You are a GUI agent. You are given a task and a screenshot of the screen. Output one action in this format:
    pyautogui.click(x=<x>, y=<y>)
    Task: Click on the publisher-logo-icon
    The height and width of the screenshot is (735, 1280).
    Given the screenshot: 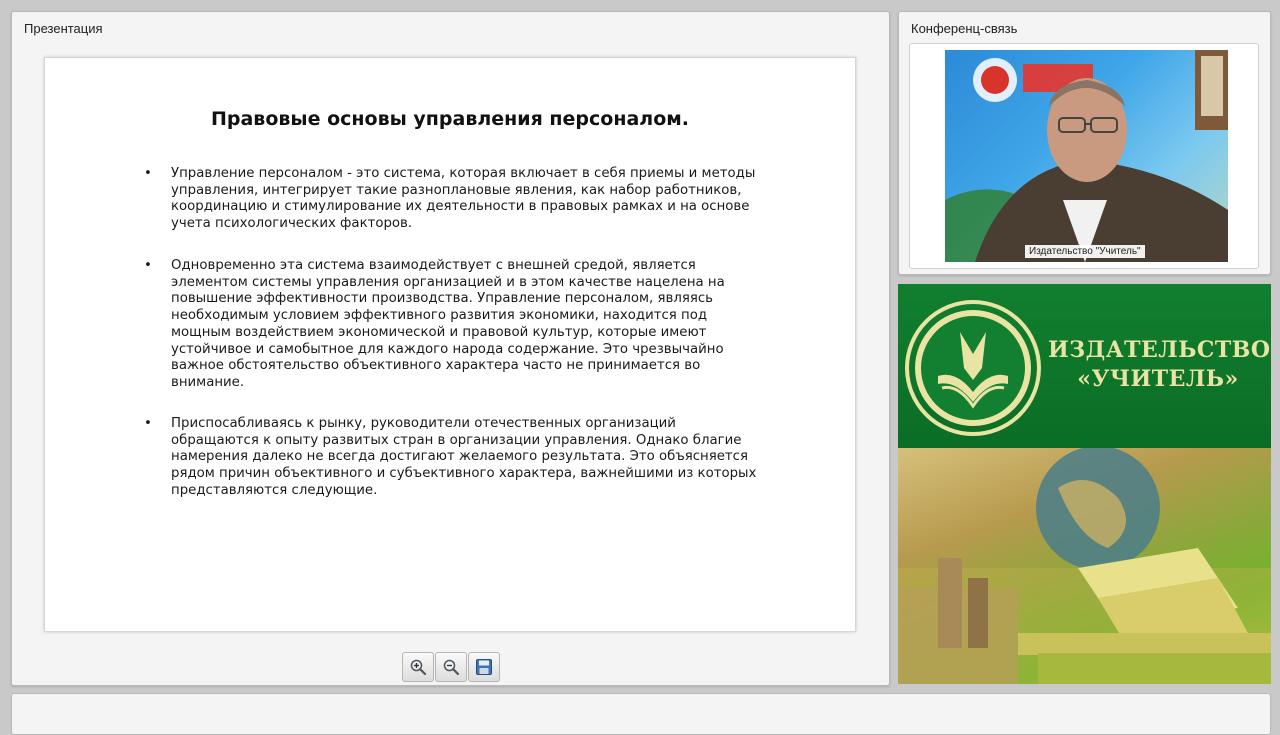 What is the action you would take?
    pyautogui.click(x=973, y=368)
    